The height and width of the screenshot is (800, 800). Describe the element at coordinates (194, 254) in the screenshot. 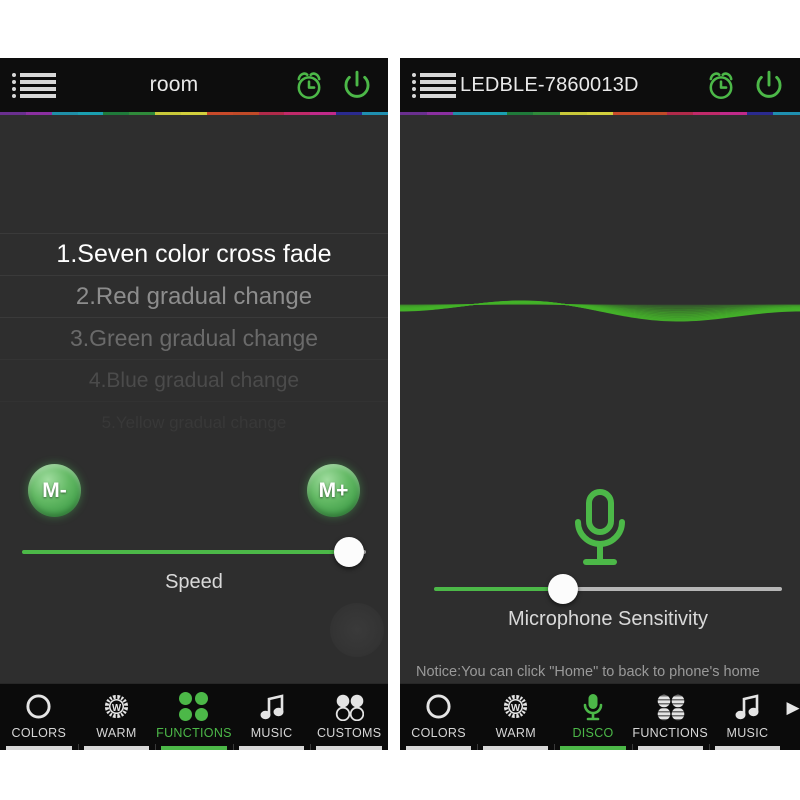

I see `list-item: 1.Seven color cross fade` at that location.